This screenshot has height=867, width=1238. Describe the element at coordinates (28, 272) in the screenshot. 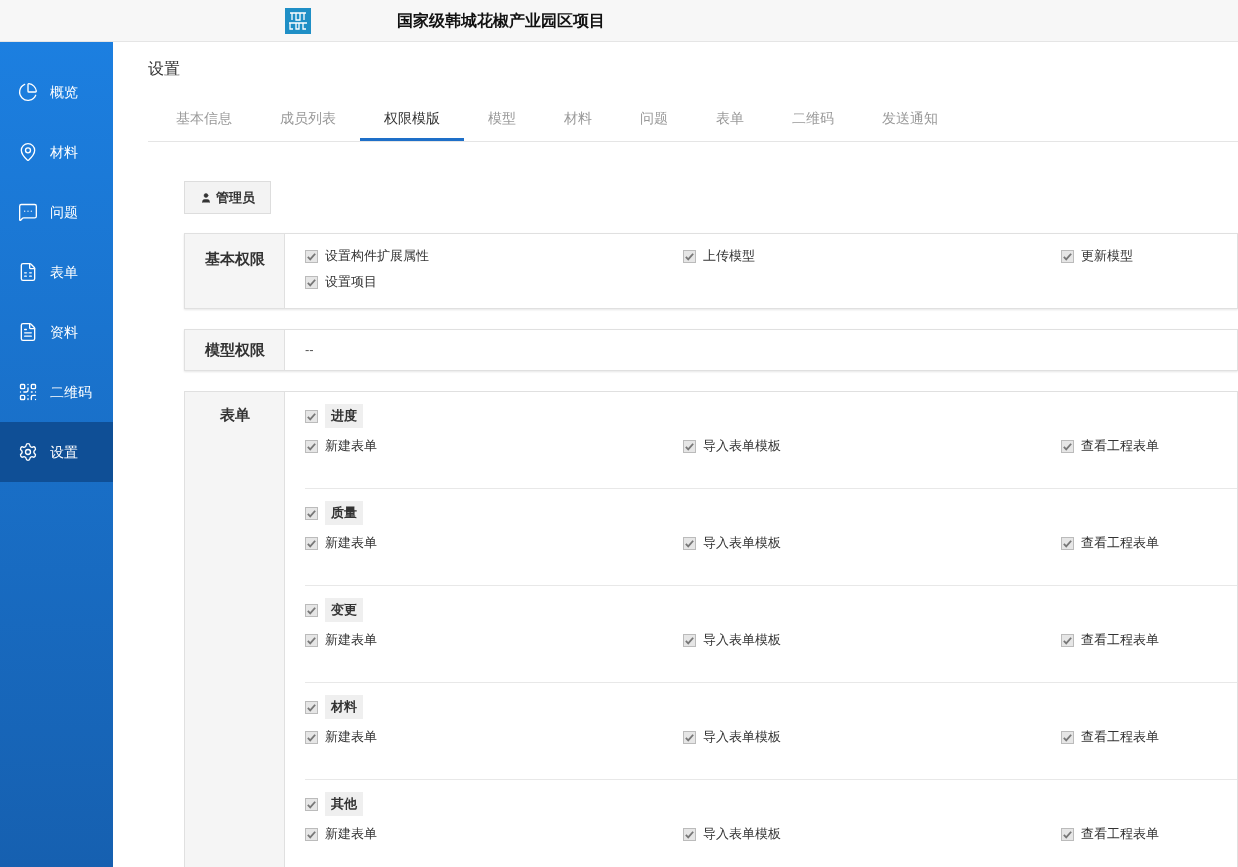

I see `spreadsheet-file-icon` at that location.